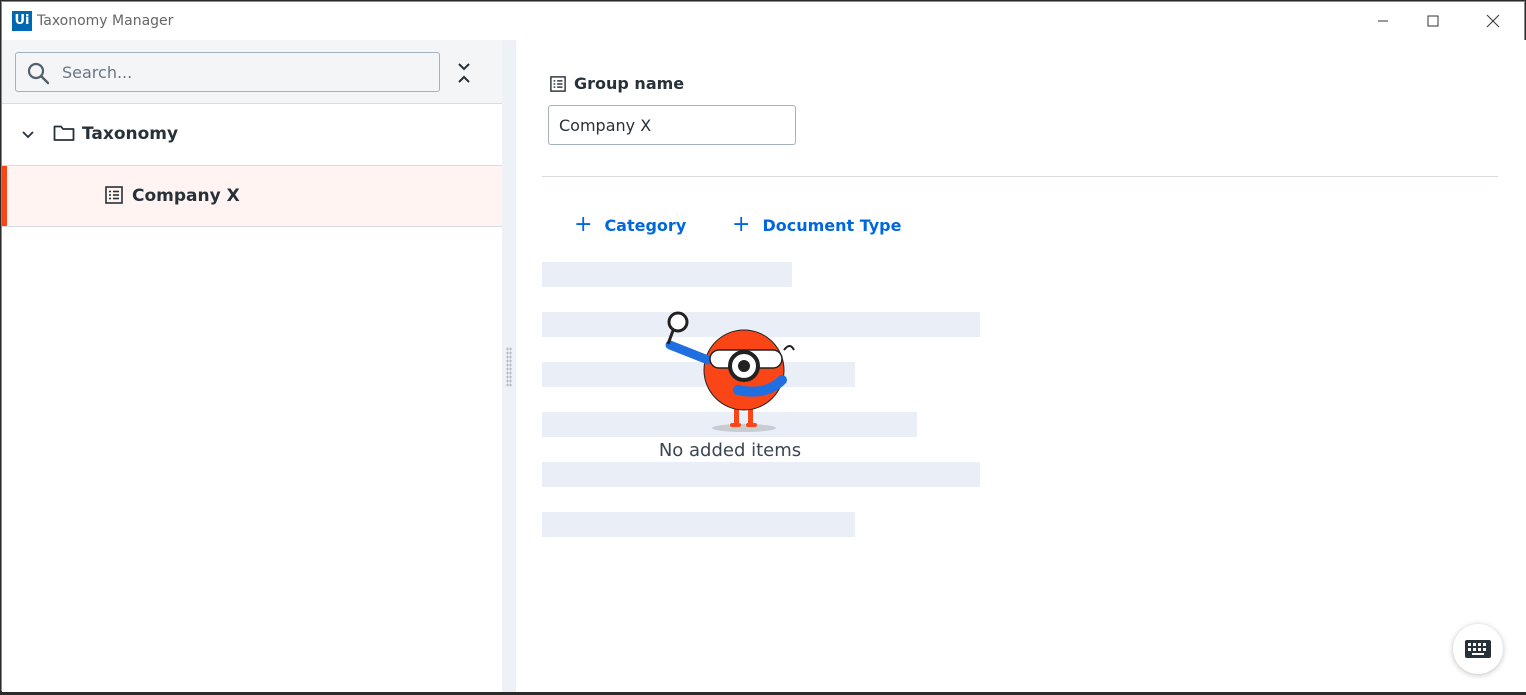  Describe the element at coordinates (22, 21) in the screenshot. I see `app-logo-icon: Ui` at that location.